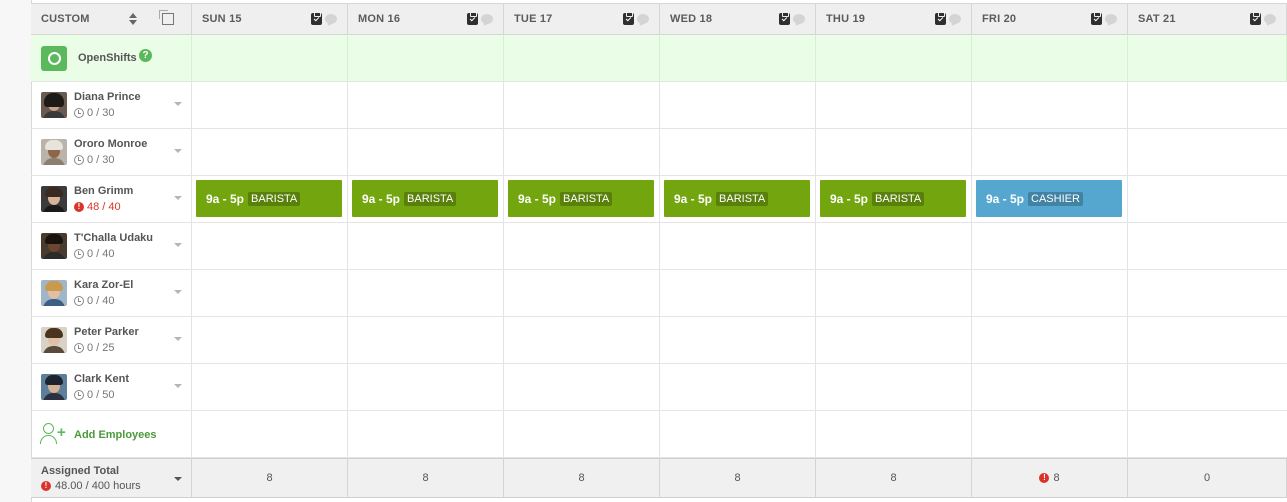 The height and width of the screenshot is (502, 1287). Describe the element at coordinates (111, 293) in the screenshot. I see `employee-cell: Kara Zor-El 0 / 40` at that location.